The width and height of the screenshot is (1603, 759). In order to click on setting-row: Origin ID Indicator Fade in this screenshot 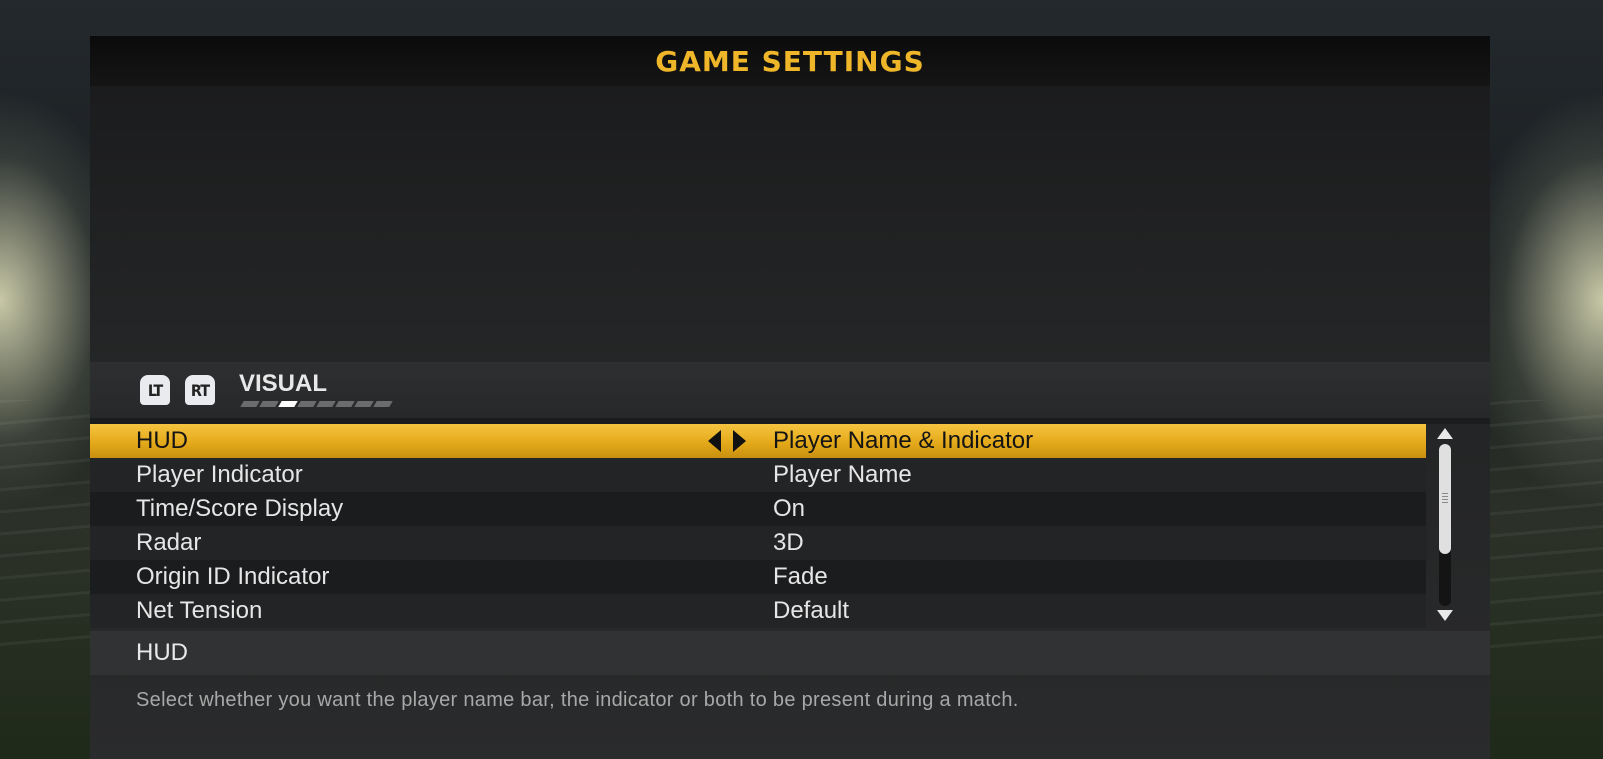, I will do `click(758, 577)`.